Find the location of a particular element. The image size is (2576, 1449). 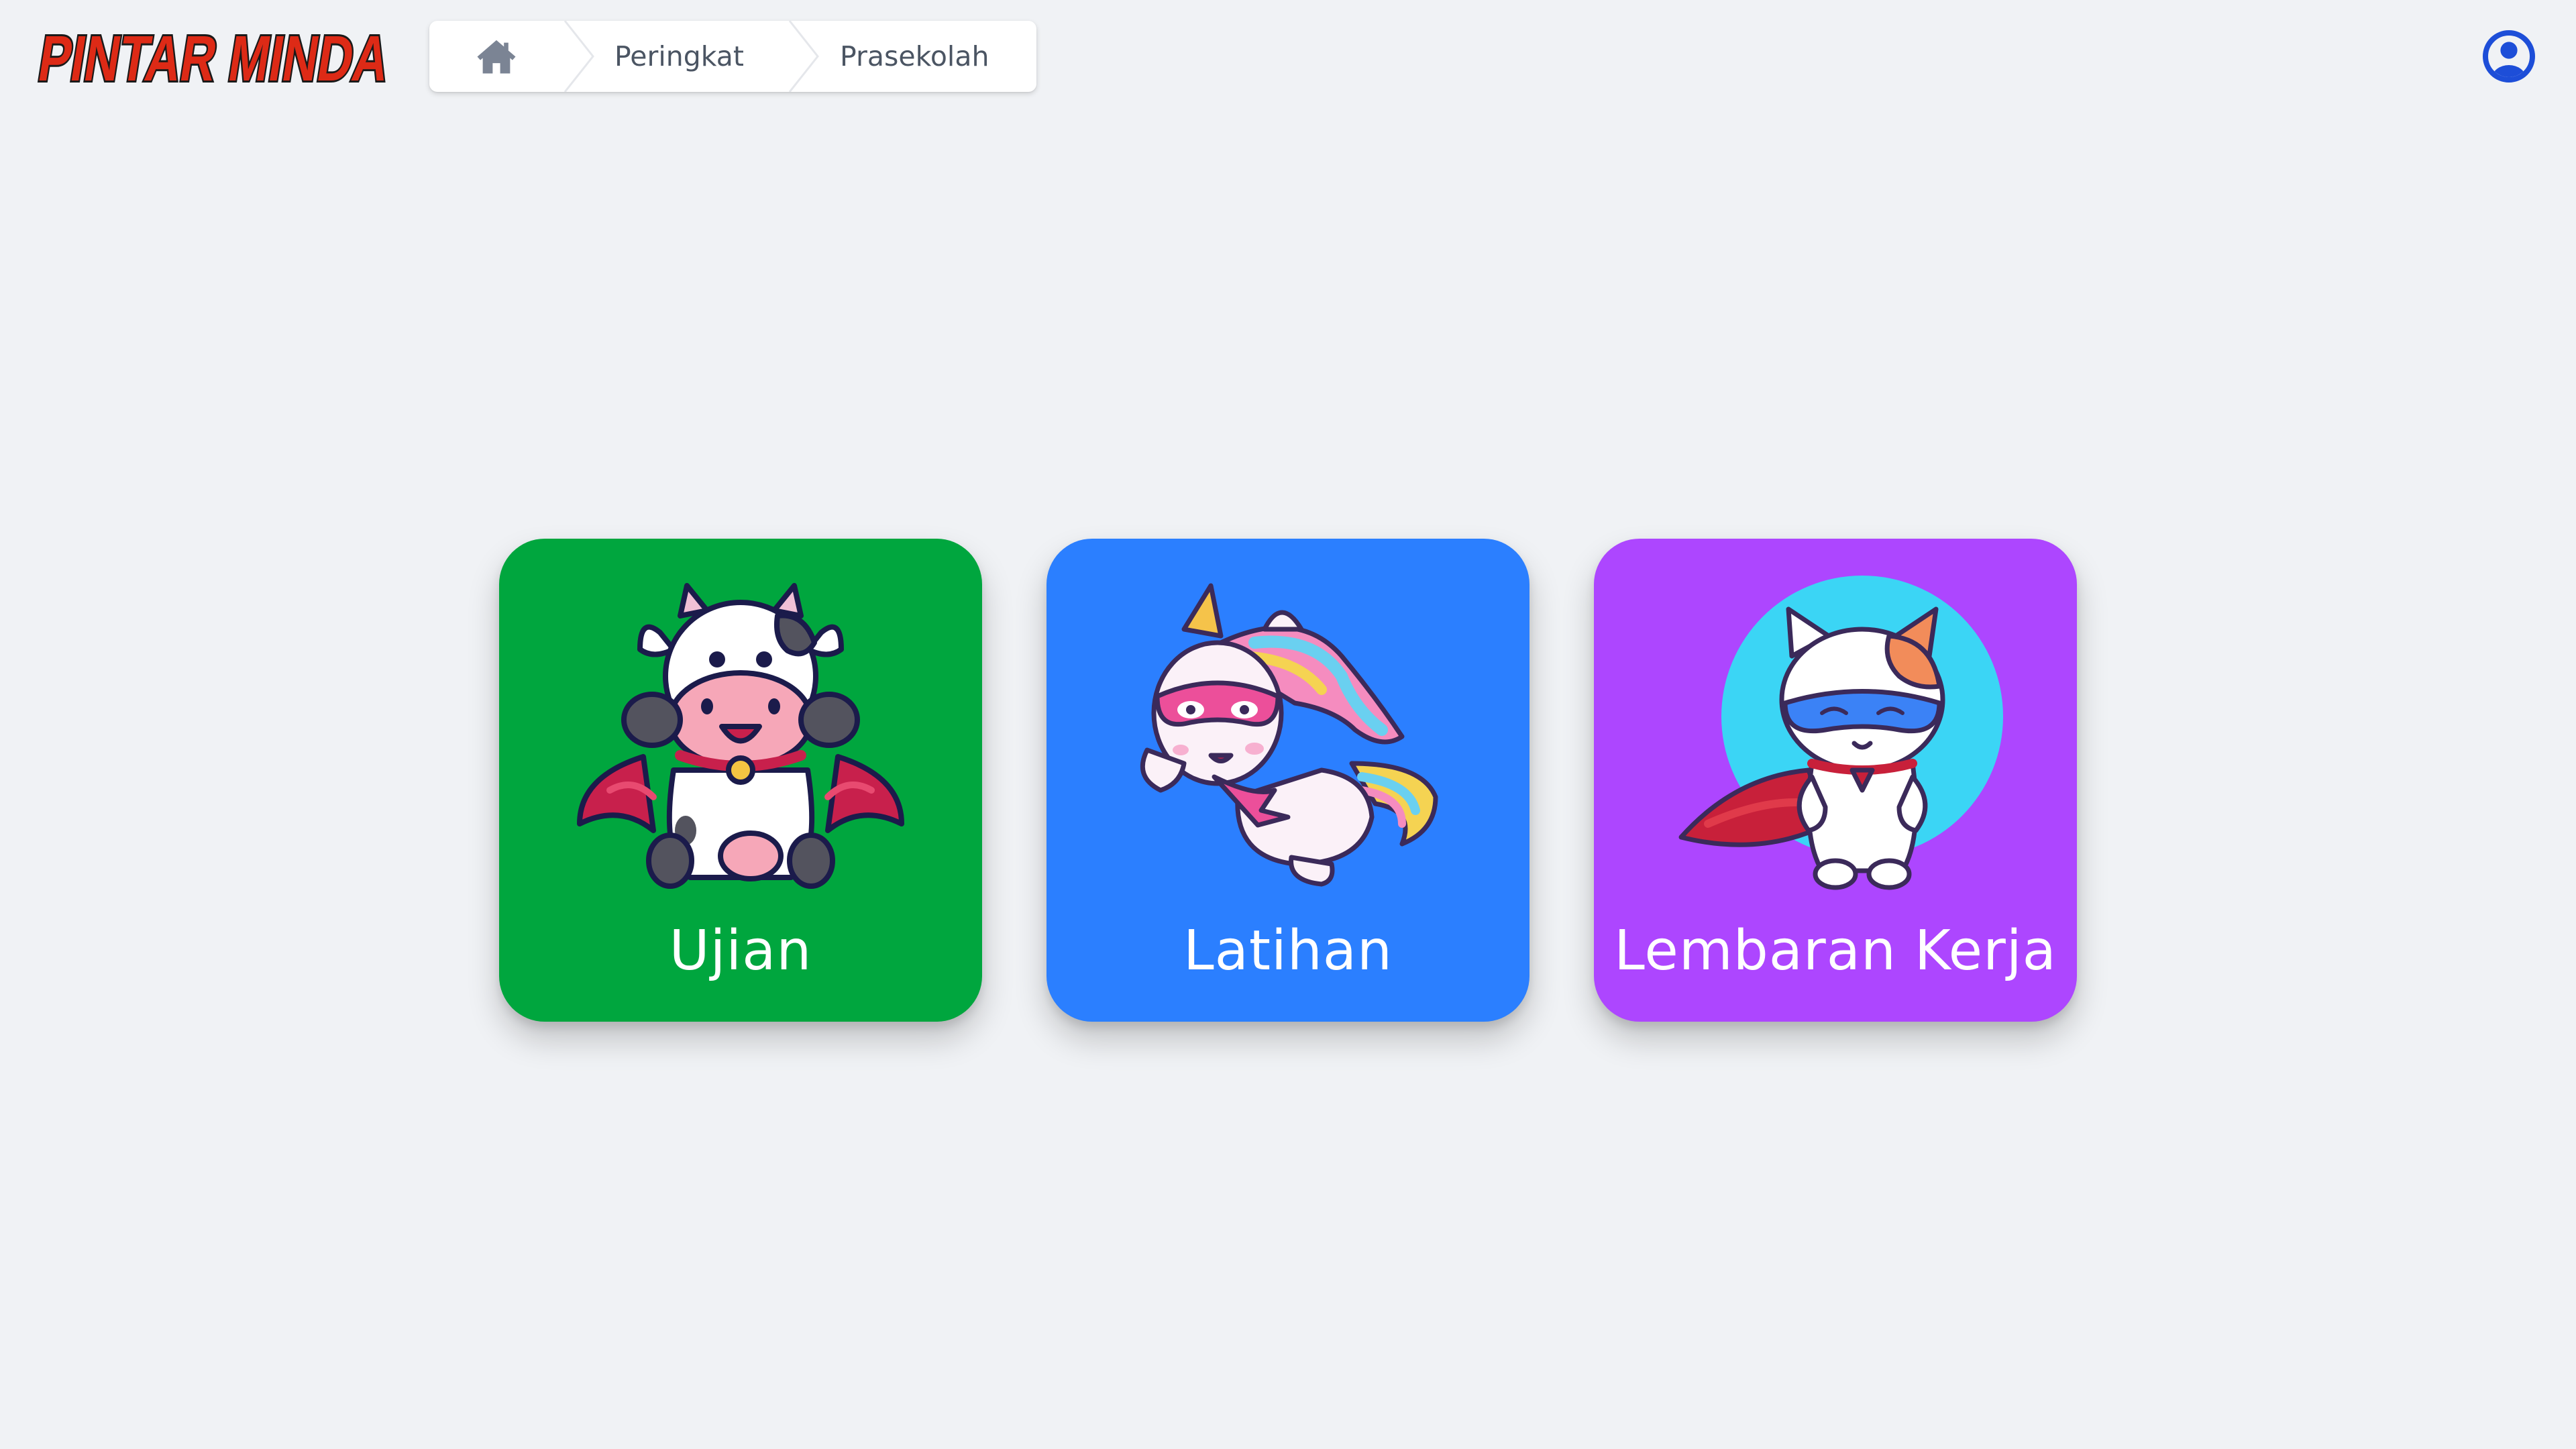

home-icon is located at coordinates (496, 57).